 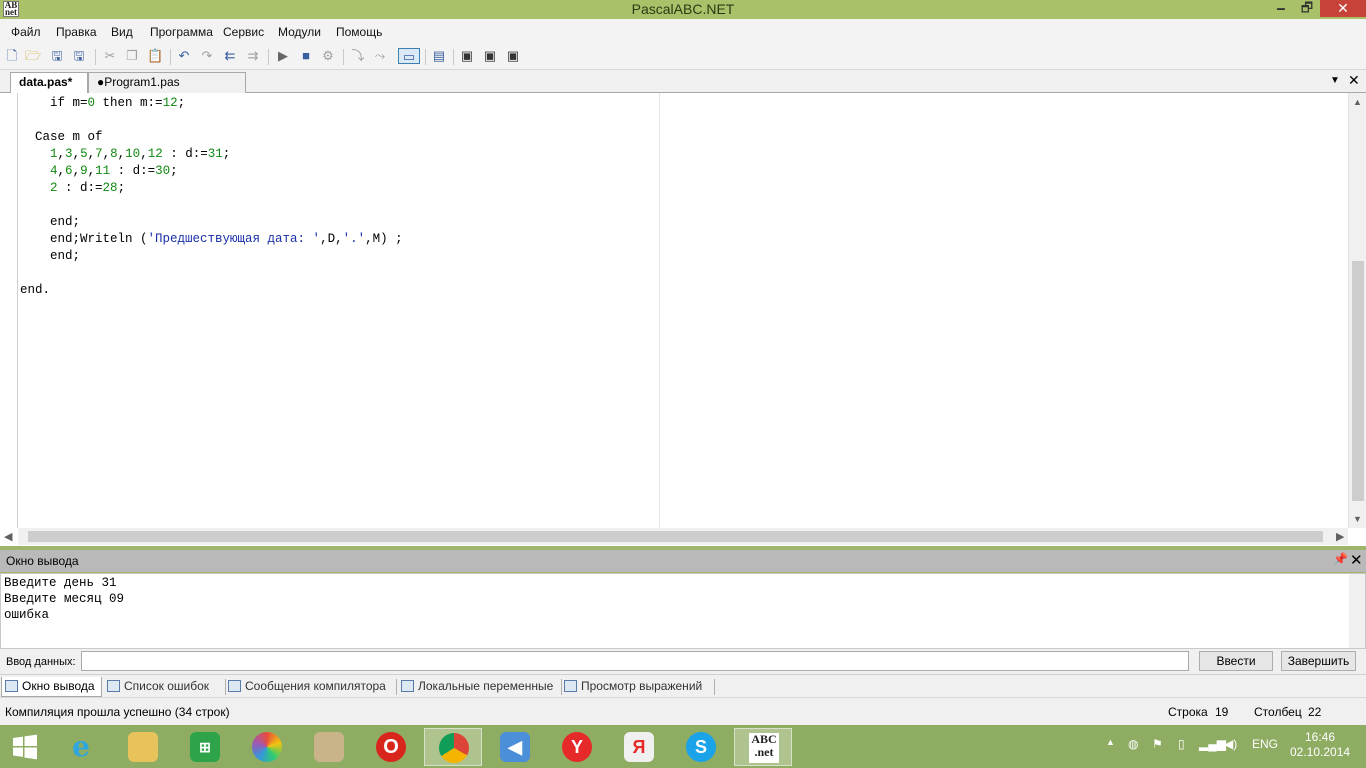 I want to click on picasa-taskbar-button, so click(x=267, y=747).